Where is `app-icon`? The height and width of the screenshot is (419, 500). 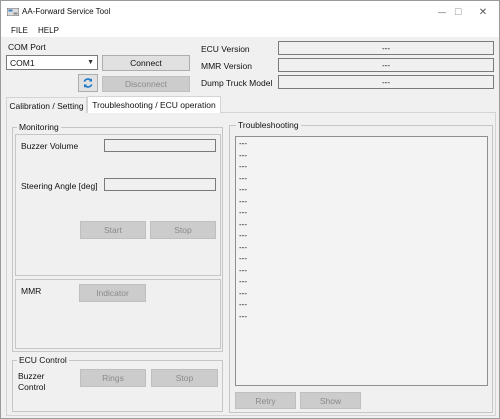
app-icon is located at coordinates (13, 12).